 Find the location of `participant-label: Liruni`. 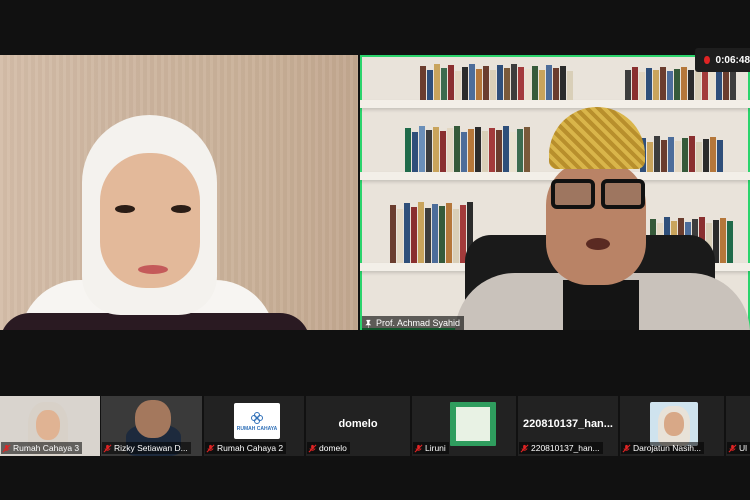

participant-label: Liruni is located at coordinates (431, 448).